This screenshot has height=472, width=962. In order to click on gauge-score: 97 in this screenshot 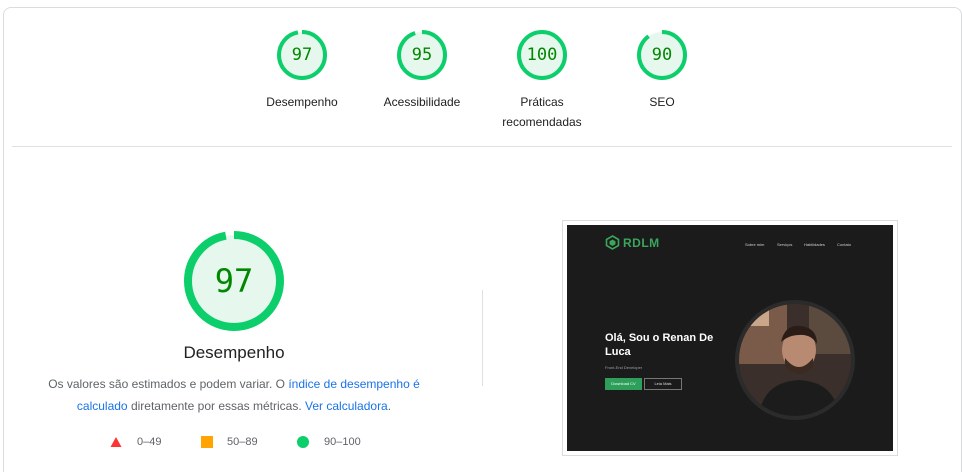, I will do `click(302, 55)`.